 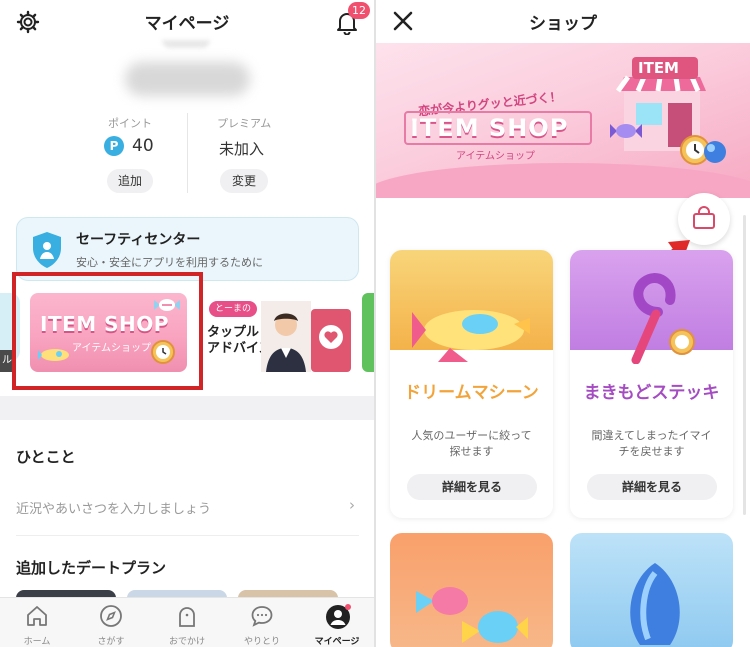 I want to click on scrollbar, so click(x=744, y=365).